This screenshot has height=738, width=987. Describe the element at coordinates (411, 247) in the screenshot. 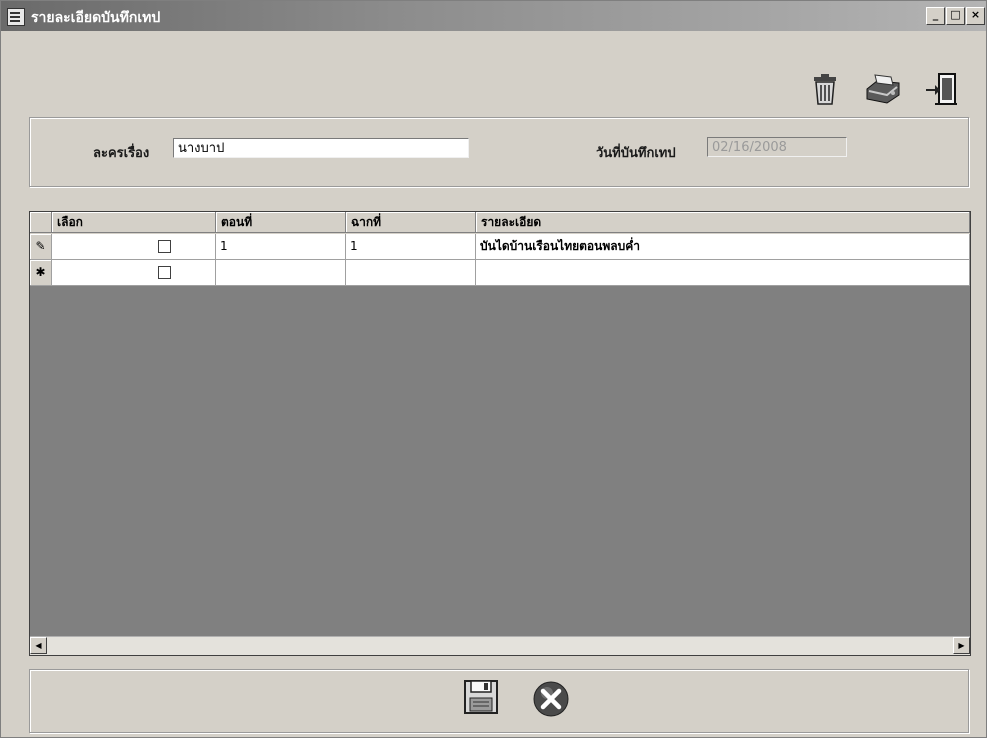

I see `scene-cell: 1` at that location.